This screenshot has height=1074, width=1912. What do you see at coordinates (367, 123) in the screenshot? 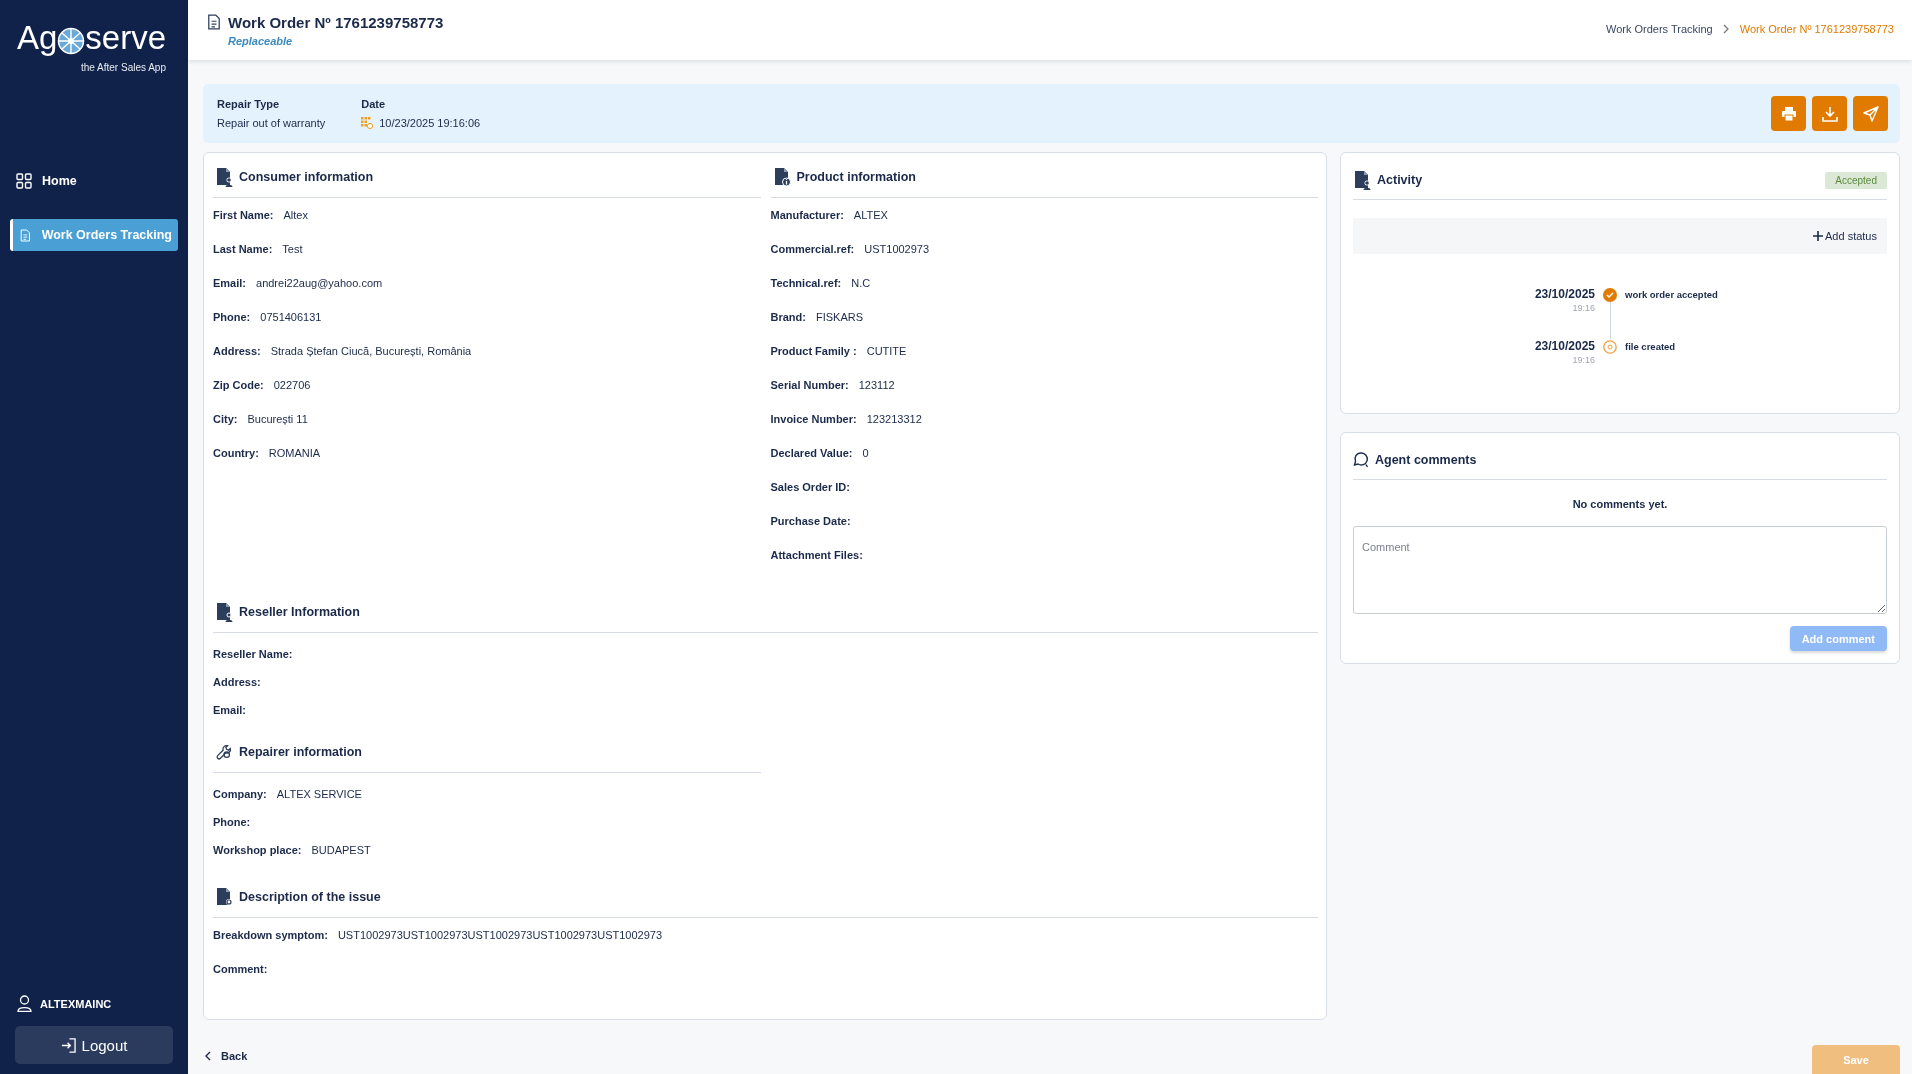
I see `calendar-clock-icon` at bounding box center [367, 123].